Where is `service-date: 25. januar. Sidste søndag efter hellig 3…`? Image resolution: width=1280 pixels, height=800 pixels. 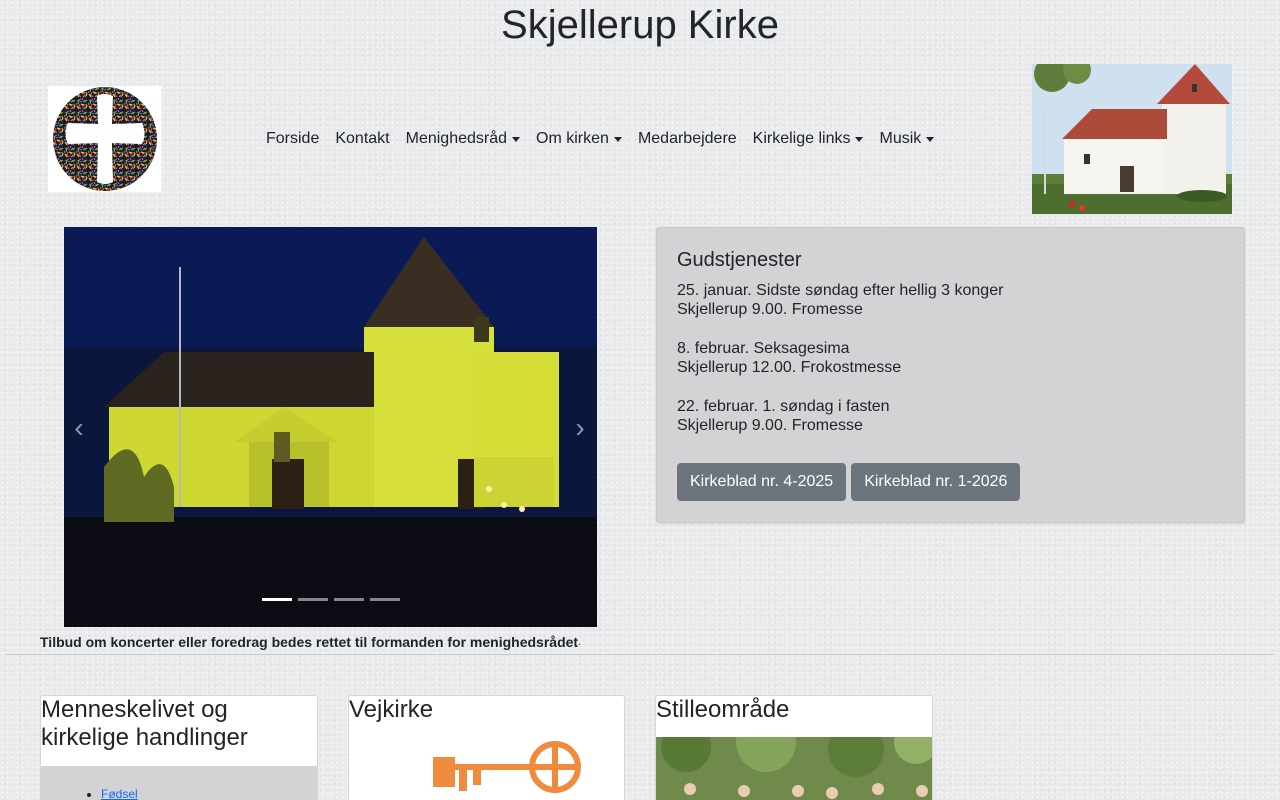
service-date: 25. januar. Sidste søndag efter hellig 3… is located at coordinates (840, 290).